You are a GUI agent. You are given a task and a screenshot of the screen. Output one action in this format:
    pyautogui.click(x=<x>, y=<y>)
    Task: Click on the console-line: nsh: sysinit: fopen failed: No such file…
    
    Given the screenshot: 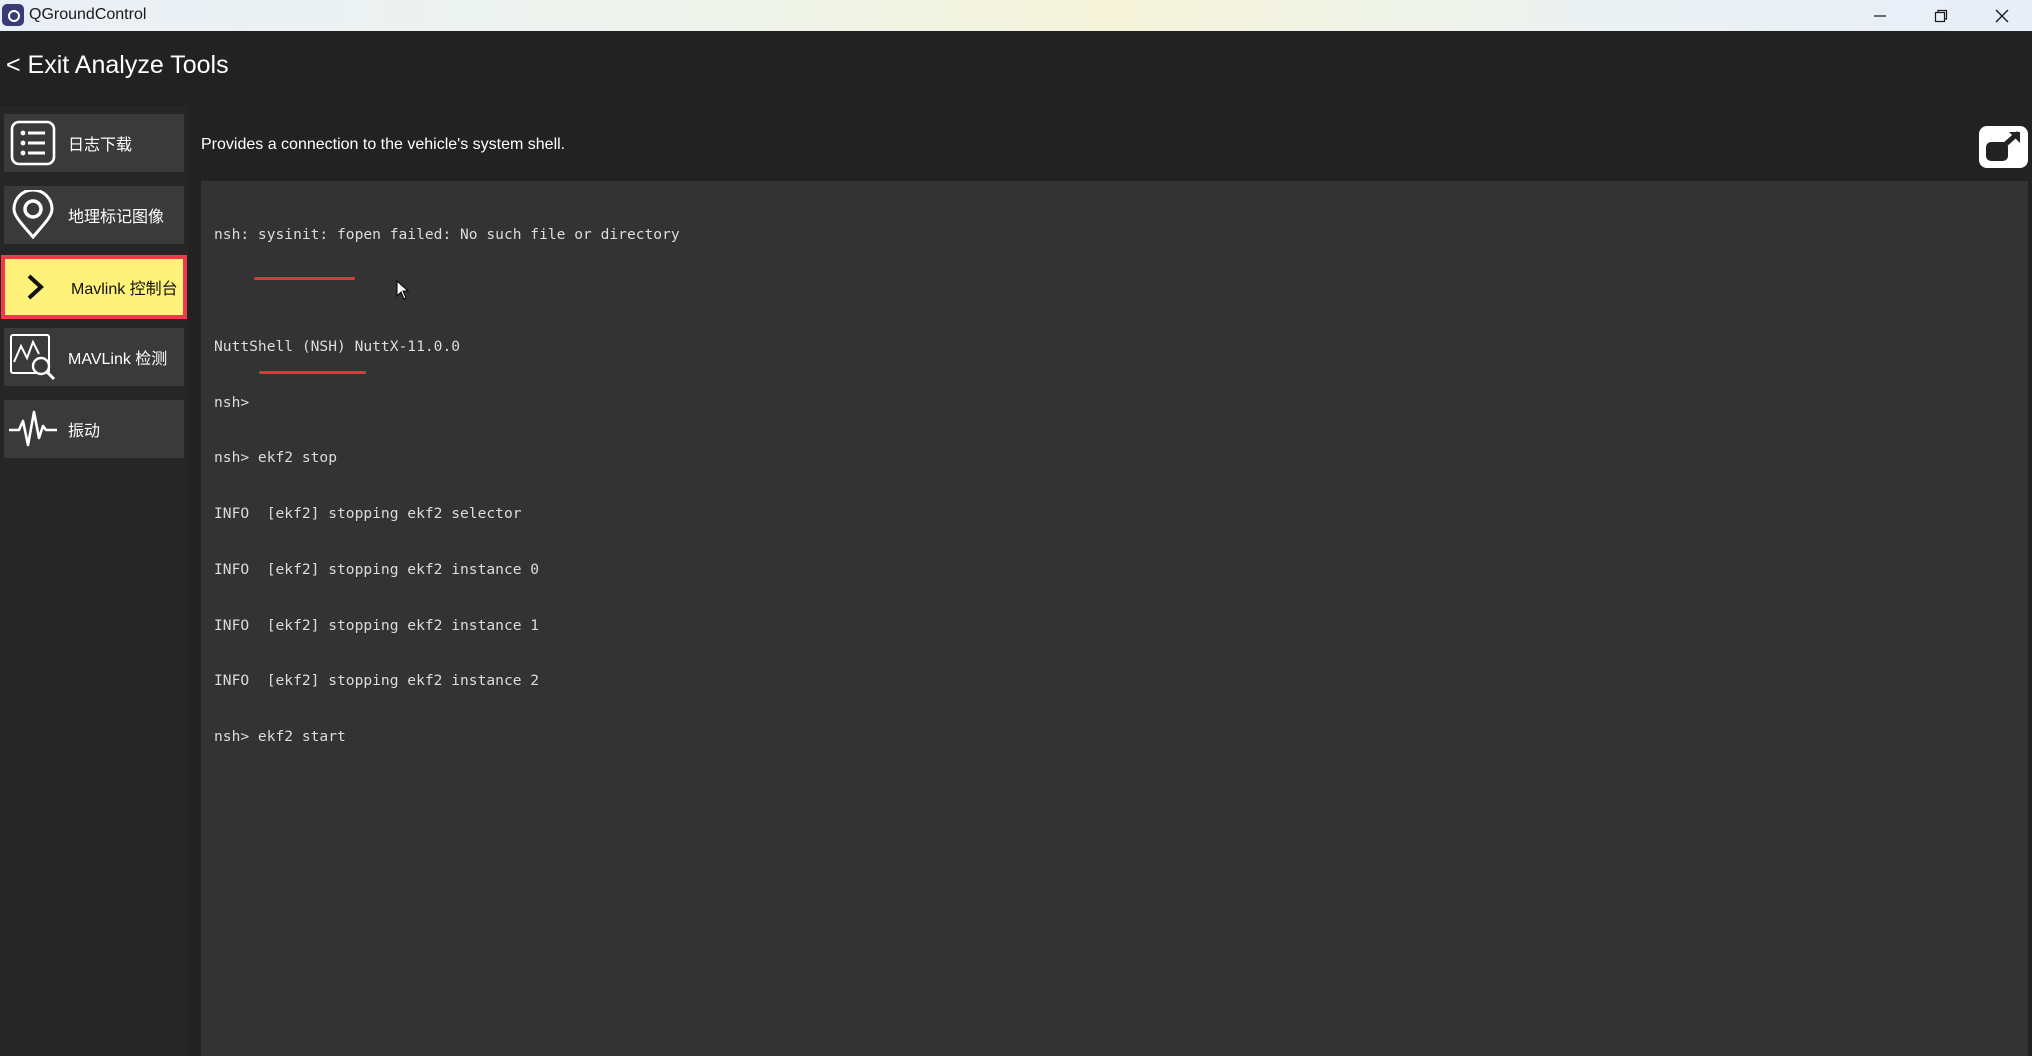 What is the action you would take?
    pyautogui.click(x=447, y=235)
    